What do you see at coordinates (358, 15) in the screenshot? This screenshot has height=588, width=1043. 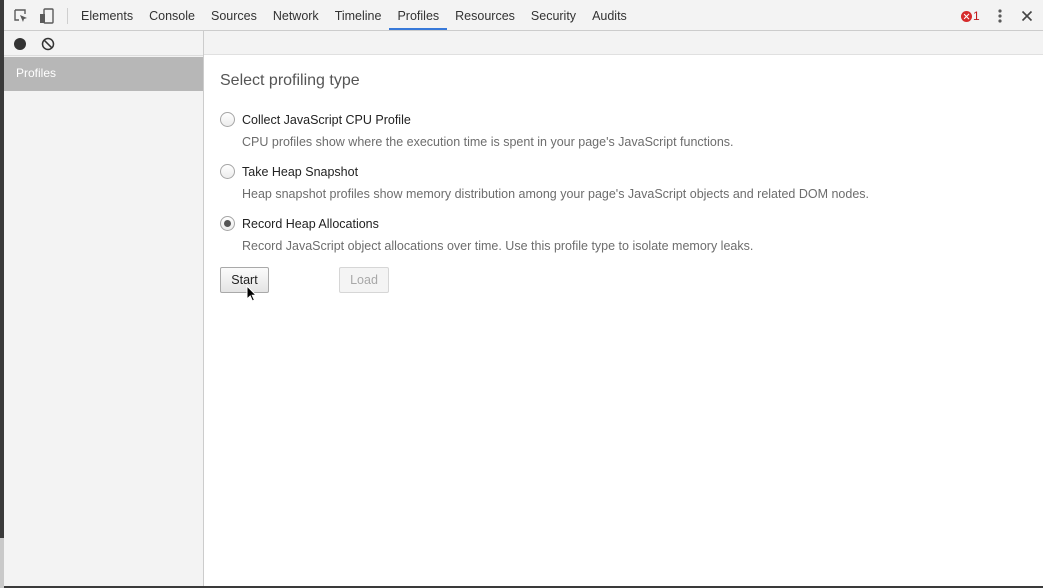 I see `tab-timeline: Timeline` at bounding box center [358, 15].